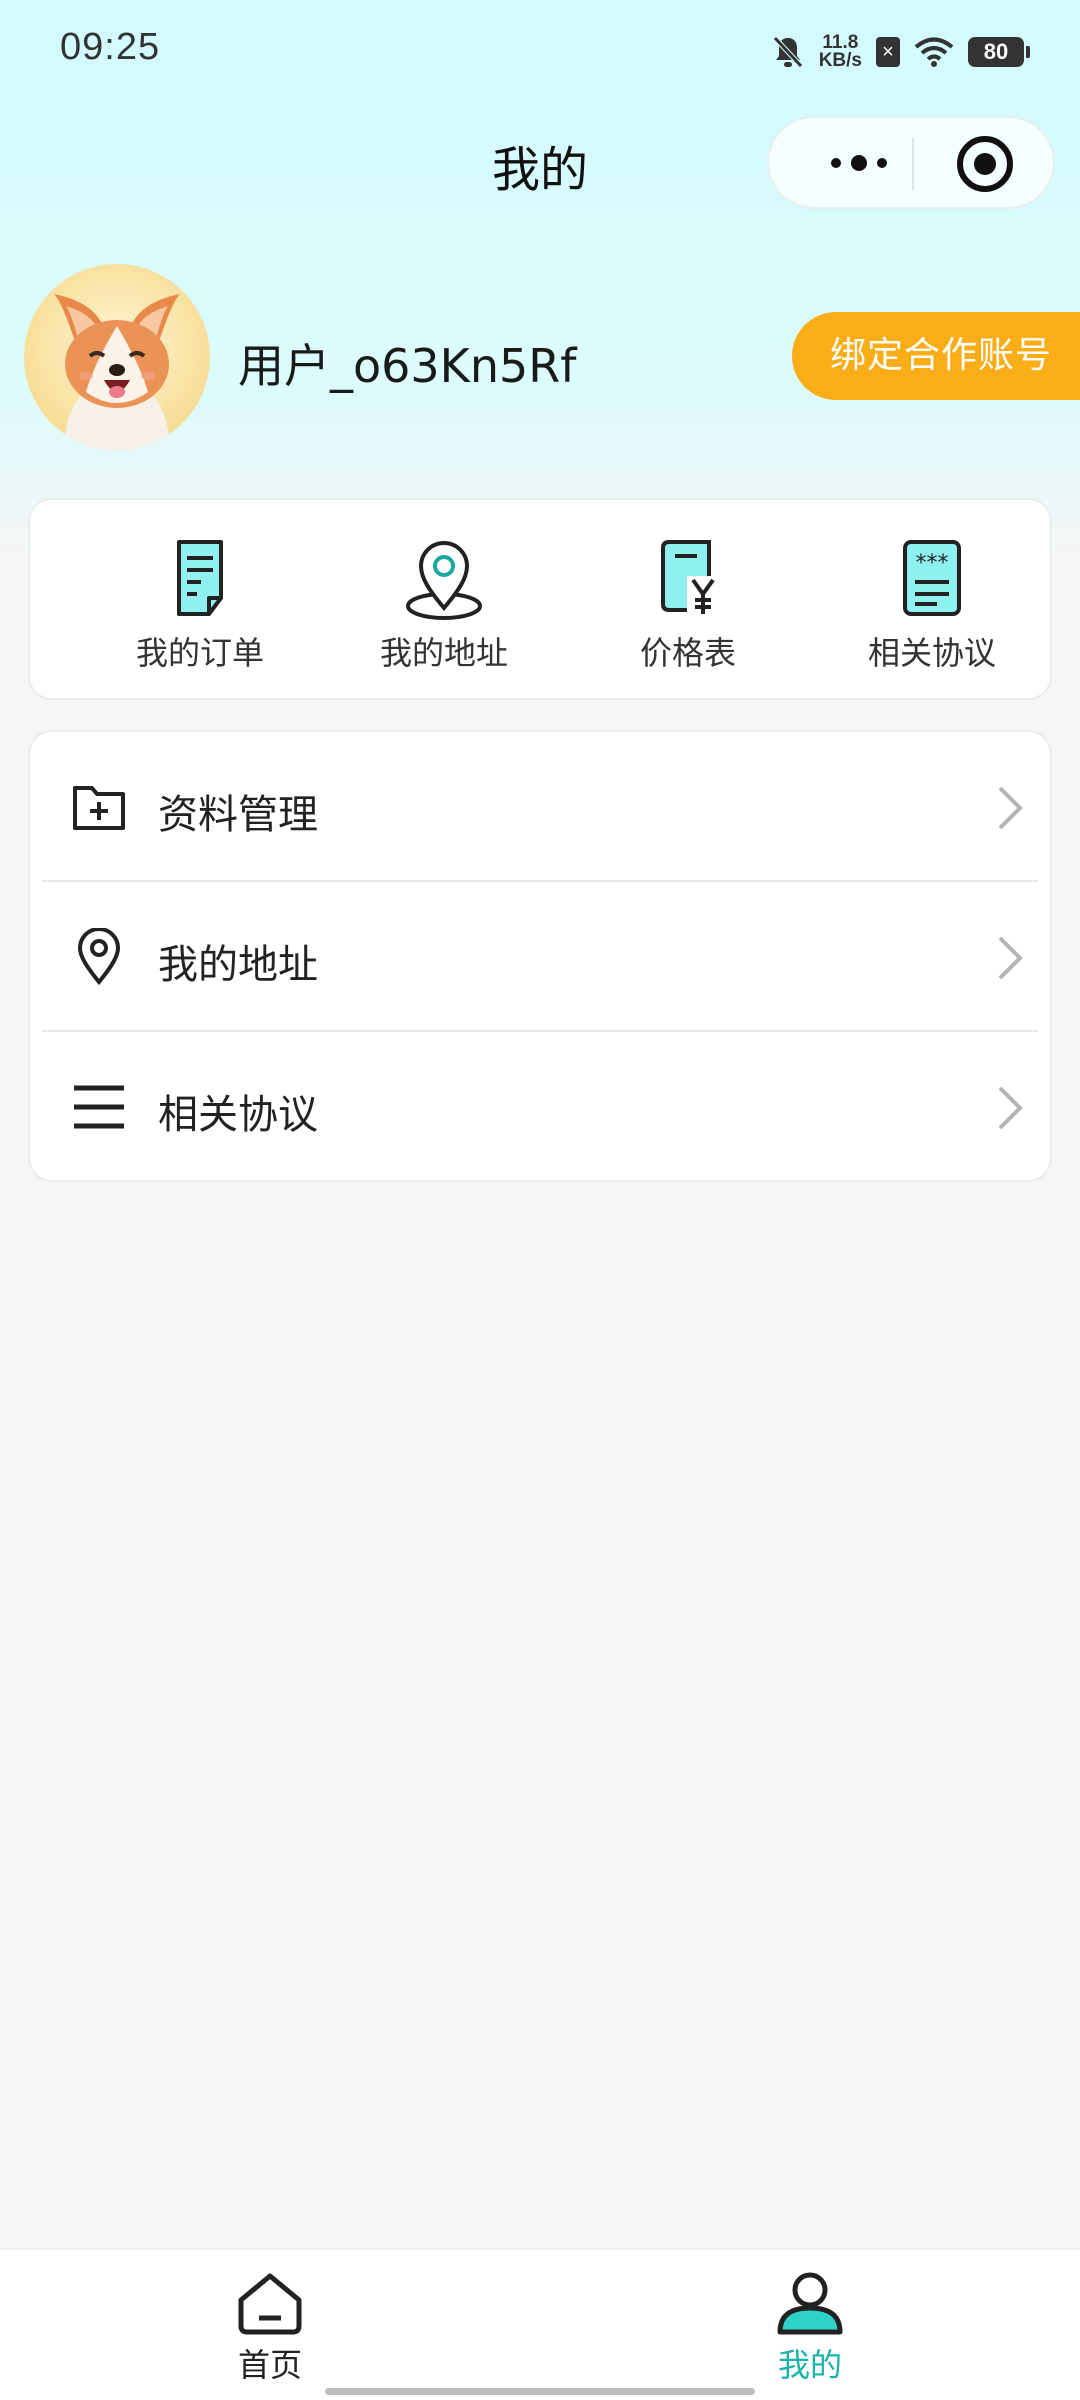 This screenshot has width=1080, height=2400. I want to click on bell-off-icon, so click(787, 52).